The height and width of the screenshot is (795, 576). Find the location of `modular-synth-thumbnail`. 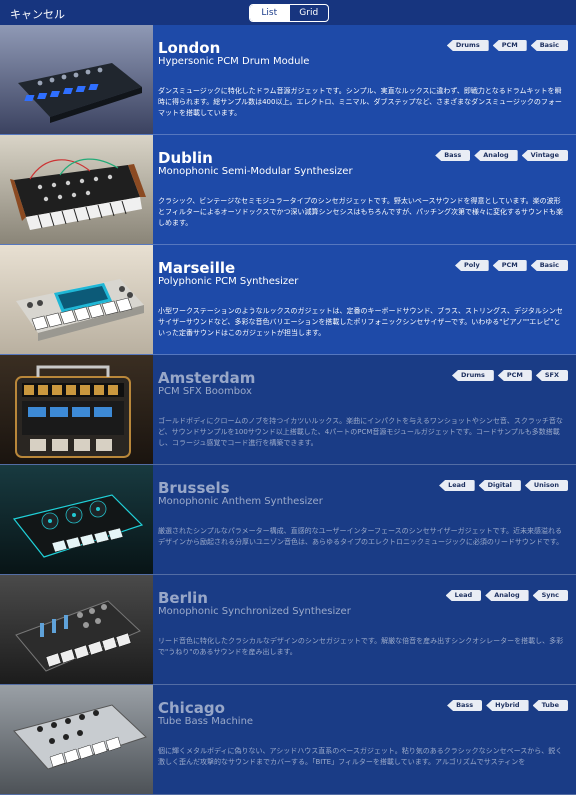

modular-synth-thumbnail is located at coordinates (76, 189).